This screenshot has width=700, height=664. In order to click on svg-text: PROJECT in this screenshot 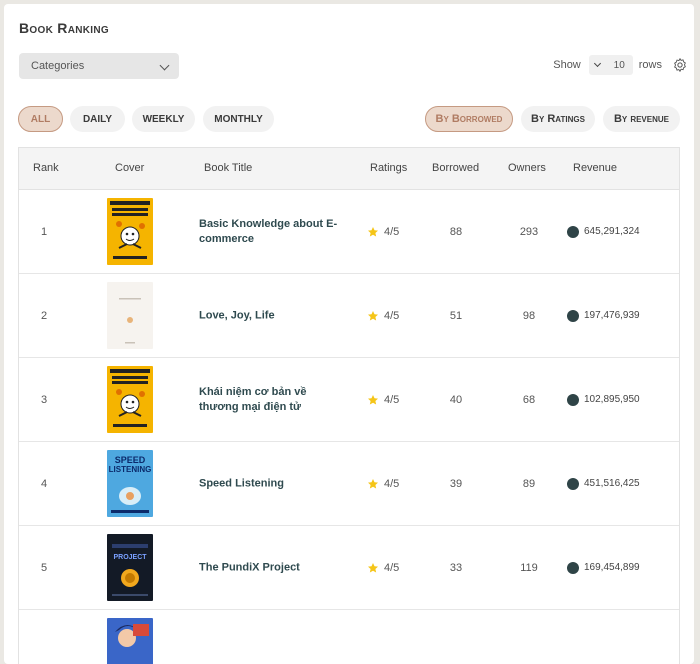, I will do `click(130, 557)`.